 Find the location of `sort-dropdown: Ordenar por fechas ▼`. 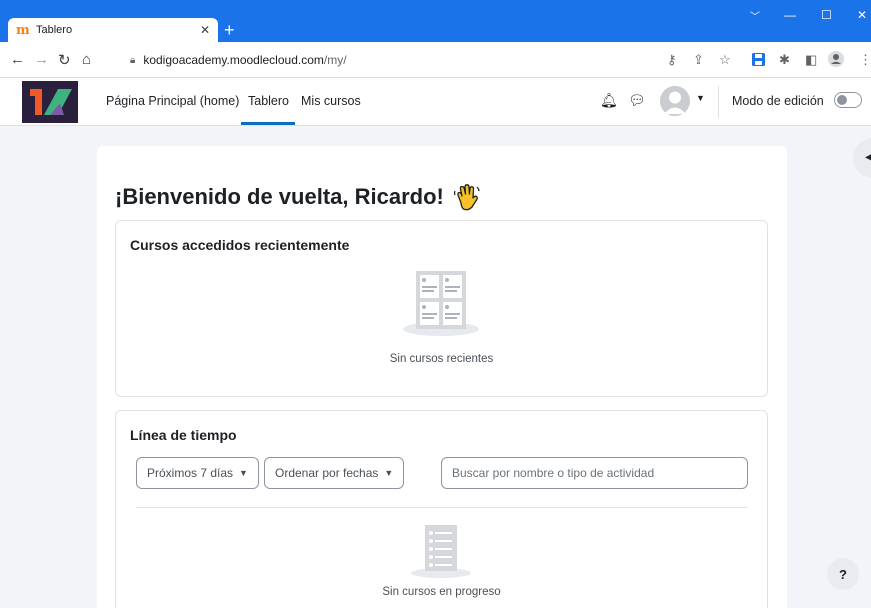

sort-dropdown: Ordenar por fechas ▼ is located at coordinates (334, 473).